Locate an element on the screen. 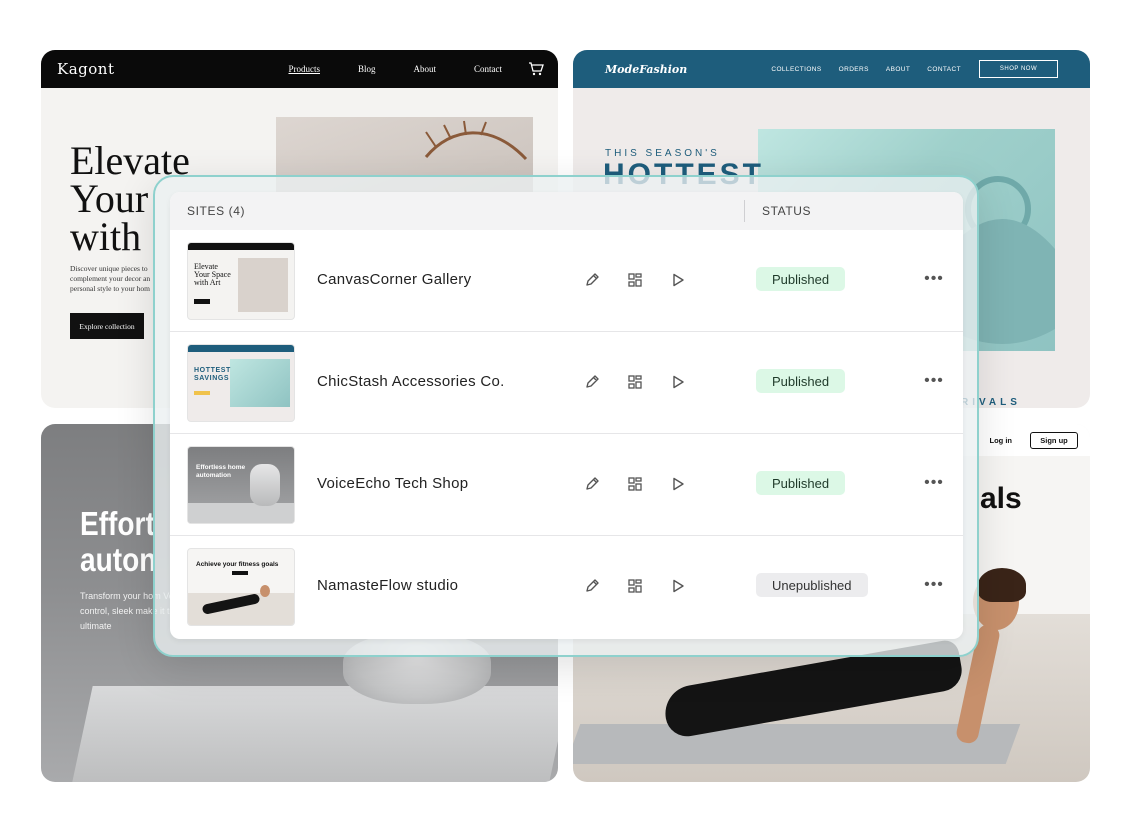  kagont-navbar: Kagont Products Blog About Contact is located at coordinates (299, 69).